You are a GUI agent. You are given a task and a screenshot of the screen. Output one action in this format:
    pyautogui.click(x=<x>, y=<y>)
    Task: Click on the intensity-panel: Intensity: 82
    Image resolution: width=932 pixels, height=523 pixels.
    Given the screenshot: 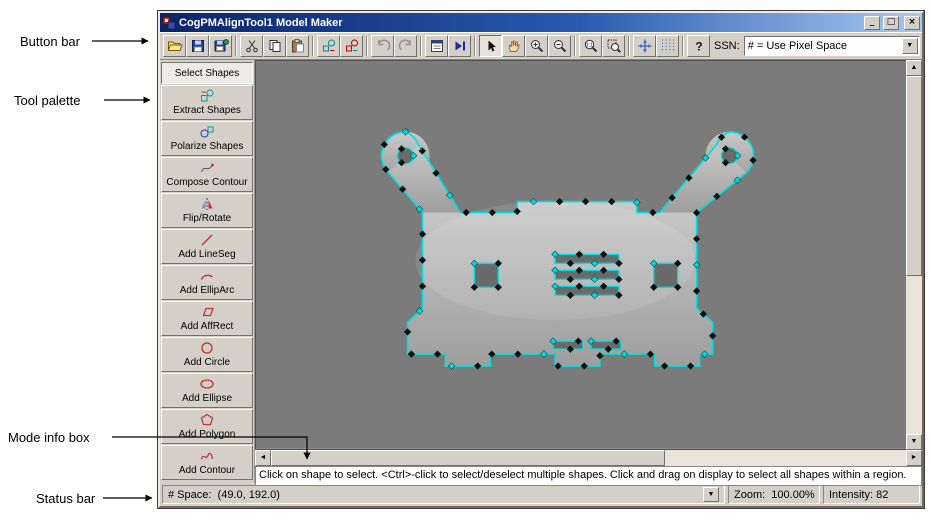 What is the action you would take?
    pyautogui.click(x=871, y=494)
    